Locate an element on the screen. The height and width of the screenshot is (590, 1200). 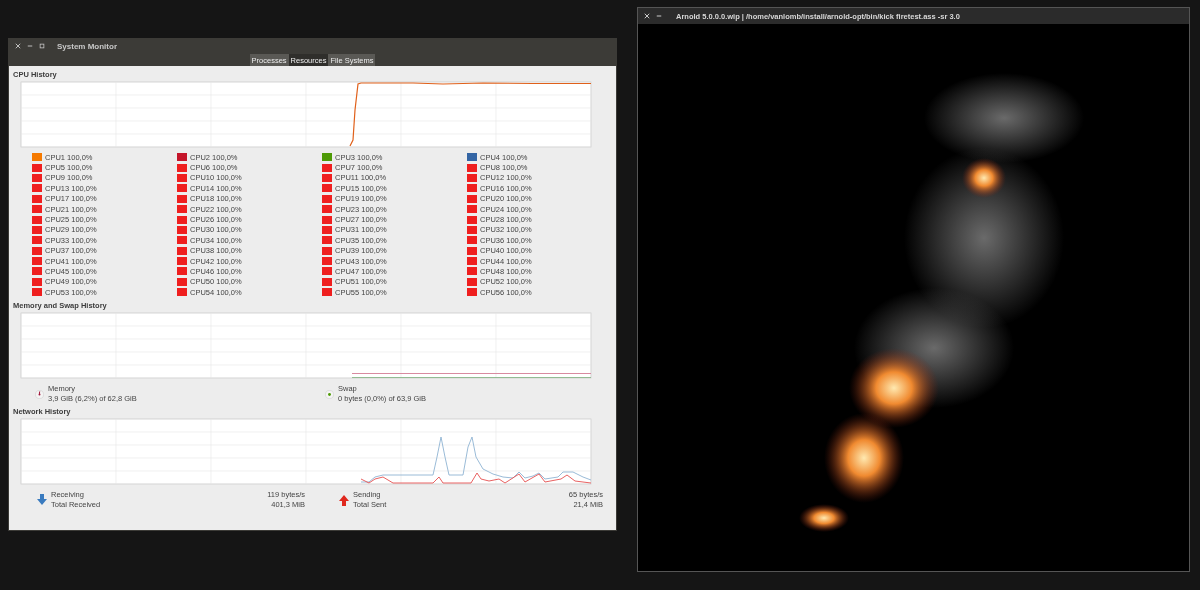
upload-arrow-icon is located at coordinates (344, 500).